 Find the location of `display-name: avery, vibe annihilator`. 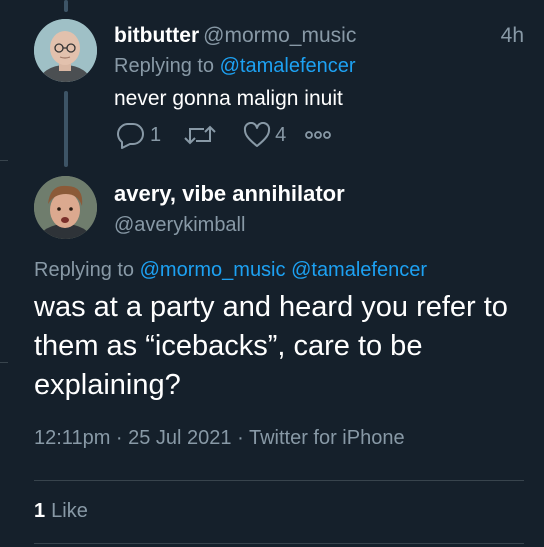

display-name: avery, vibe annihilator is located at coordinates (229, 194).